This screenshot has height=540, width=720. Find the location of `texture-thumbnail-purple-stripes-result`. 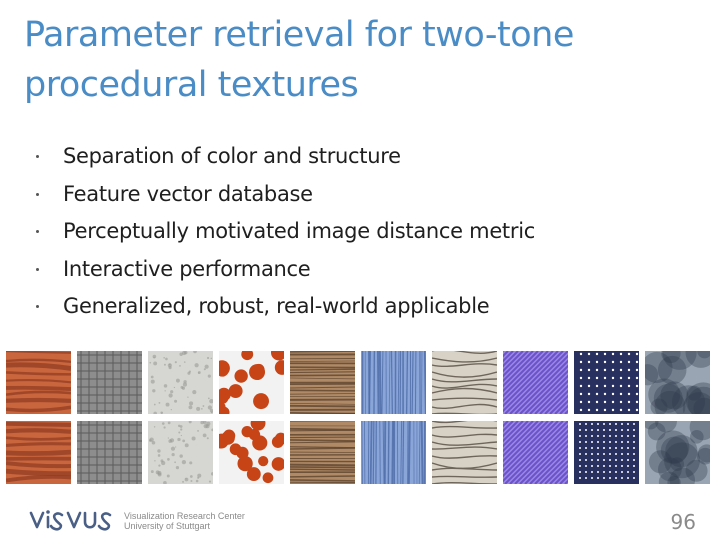

texture-thumbnail-purple-stripes-result is located at coordinates (535, 452).